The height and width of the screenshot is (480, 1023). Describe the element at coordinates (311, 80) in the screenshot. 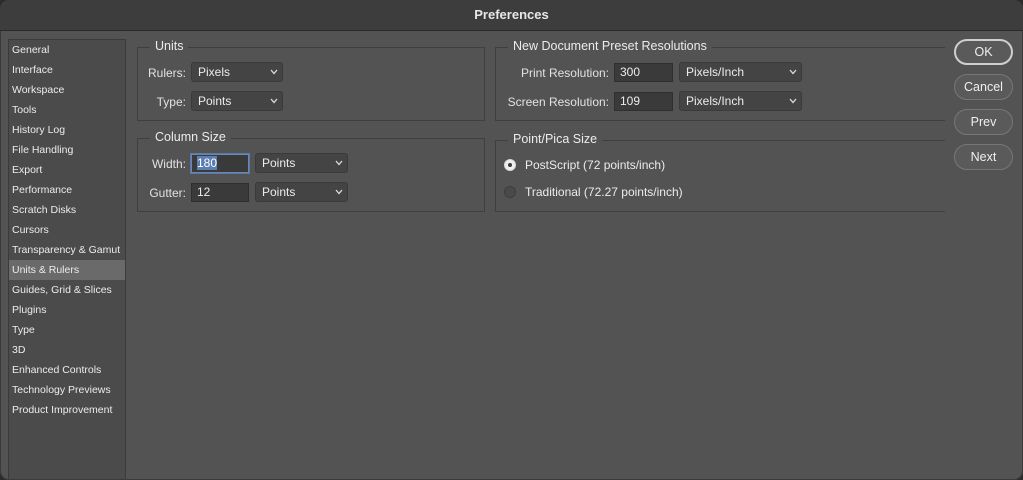

I see `units-group: Units` at that location.